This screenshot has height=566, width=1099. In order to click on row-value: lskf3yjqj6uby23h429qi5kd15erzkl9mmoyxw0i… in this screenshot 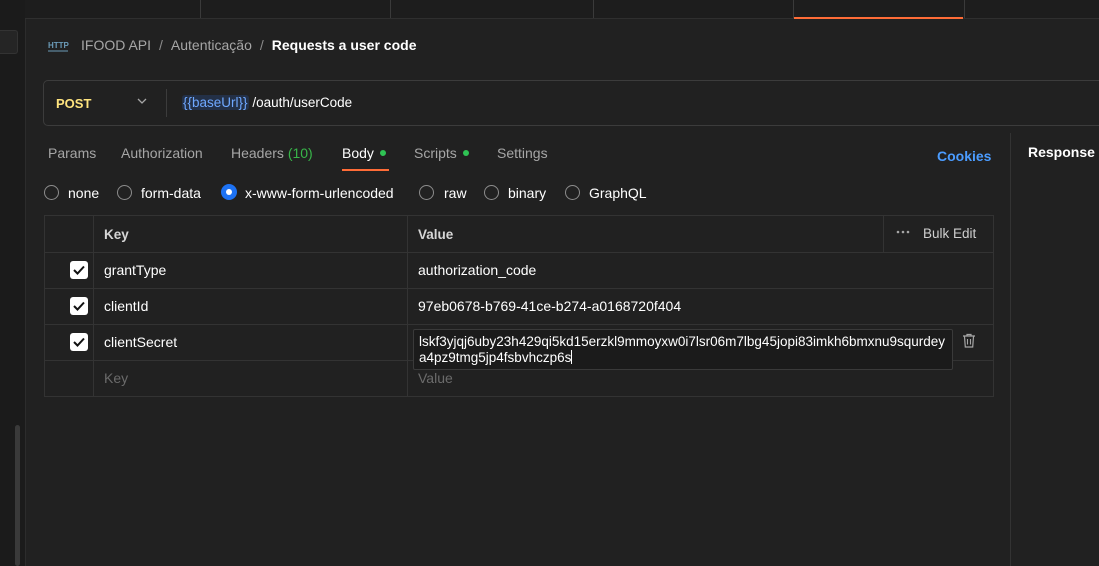, I will do `click(683, 350)`.